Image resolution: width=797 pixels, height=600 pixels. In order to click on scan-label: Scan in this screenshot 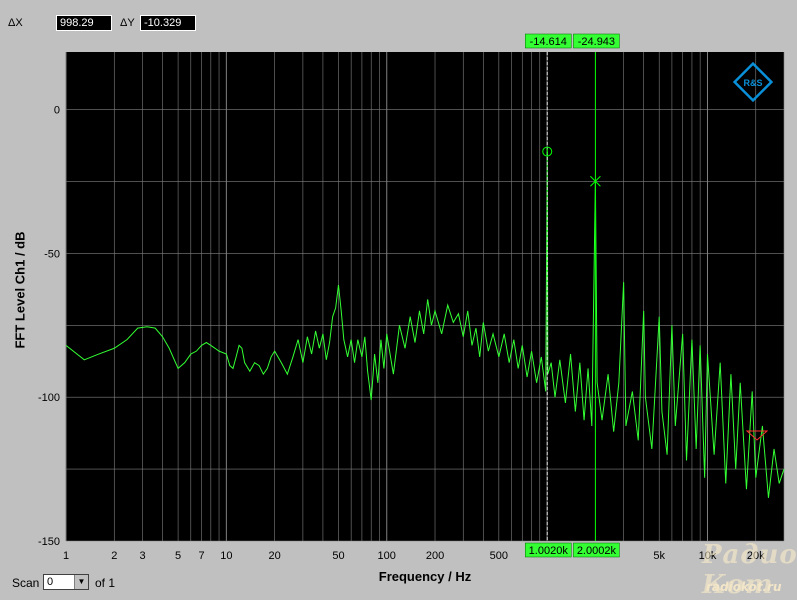, I will do `click(26, 583)`.